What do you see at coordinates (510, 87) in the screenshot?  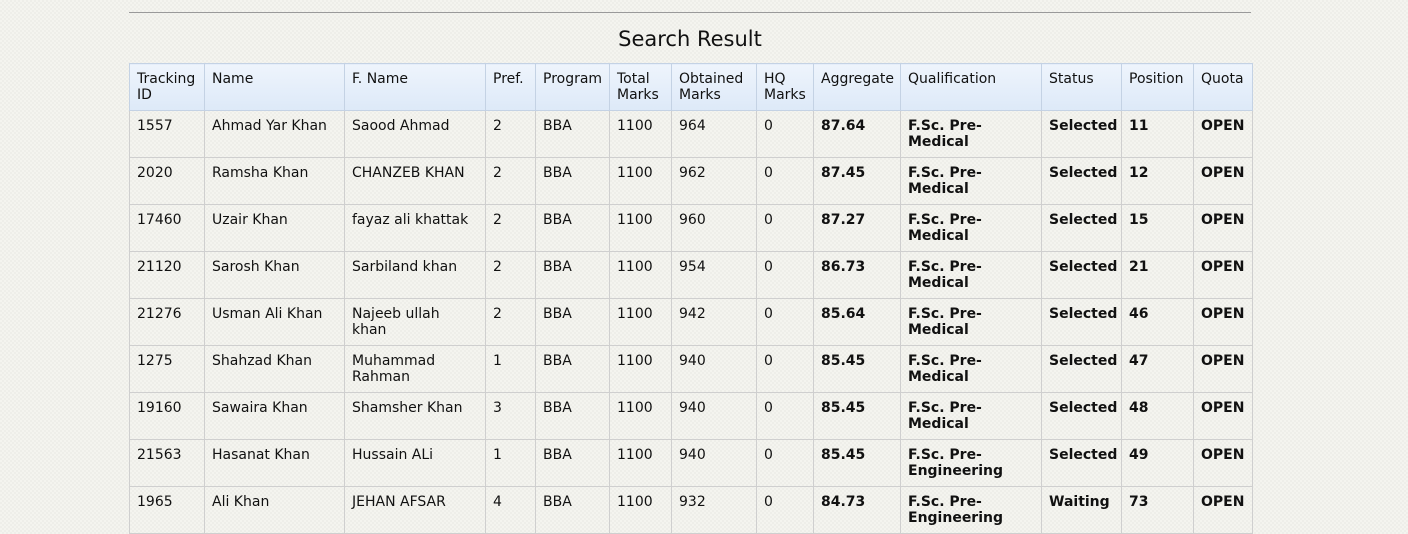 I see `header-pref: Pref.` at bounding box center [510, 87].